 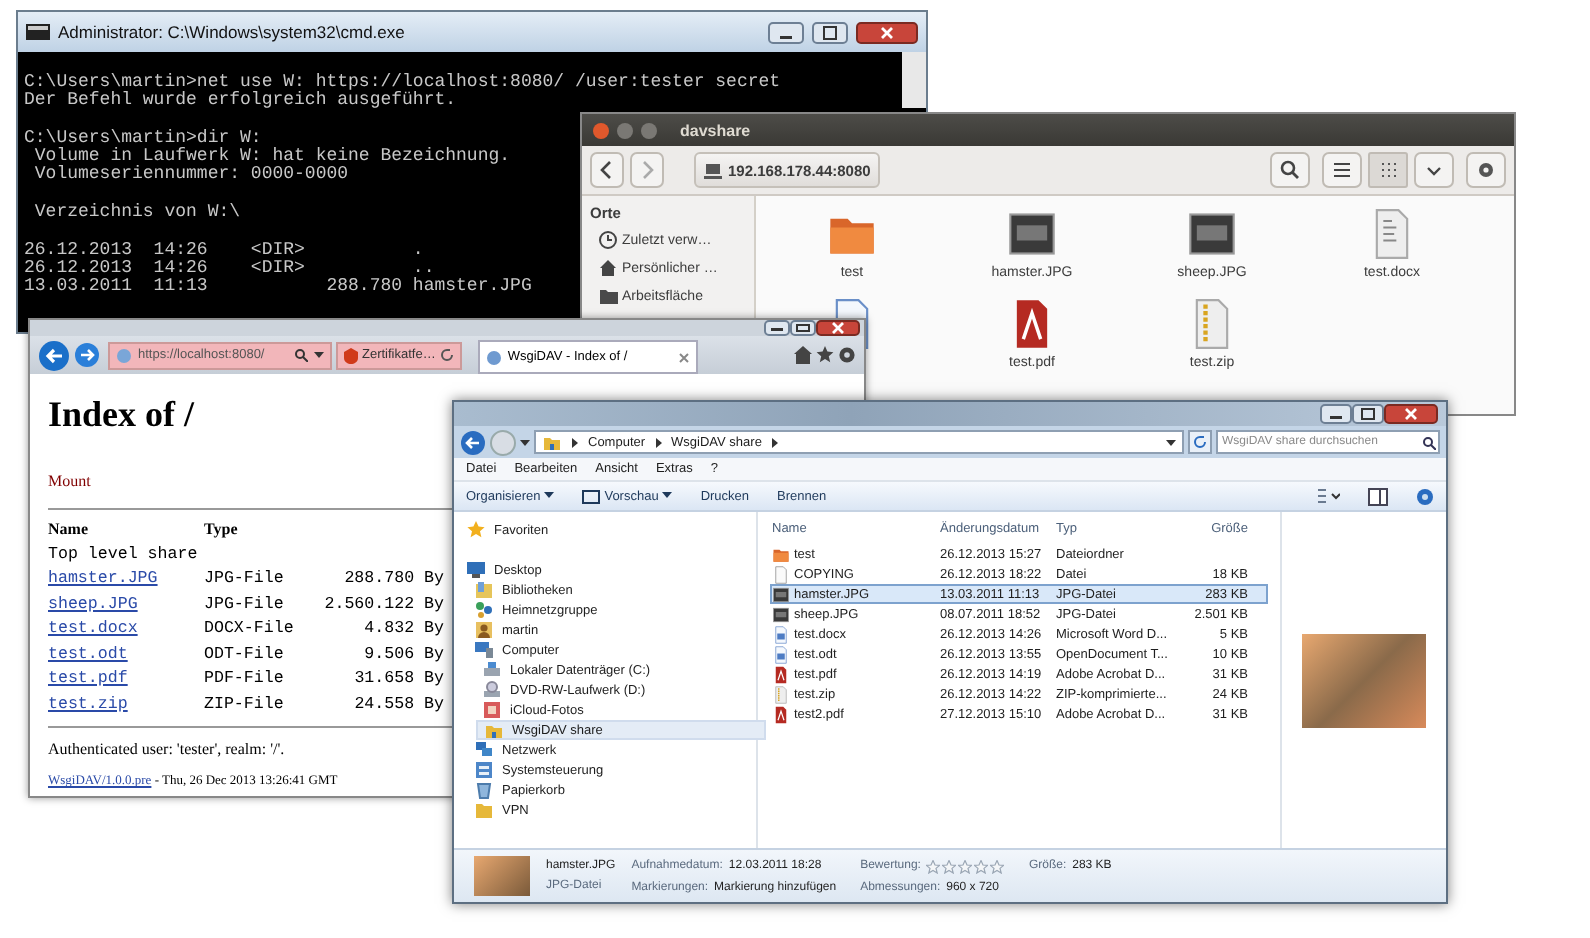 What do you see at coordinates (88, 654) in the screenshot?
I see `file-link: test.odt` at bounding box center [88, 654].